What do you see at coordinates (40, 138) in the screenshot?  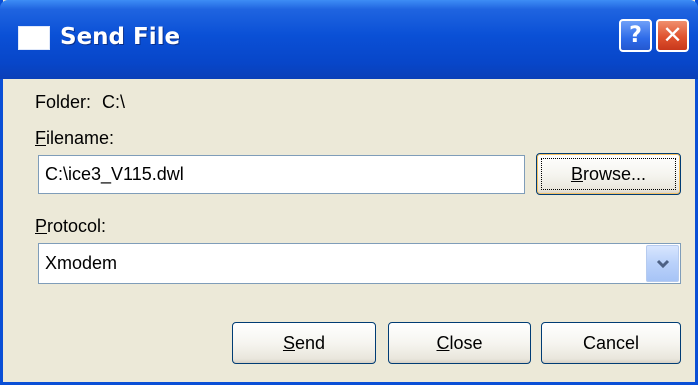 I see `filename-label-accelerator: F` at bounding box center [40, 138].